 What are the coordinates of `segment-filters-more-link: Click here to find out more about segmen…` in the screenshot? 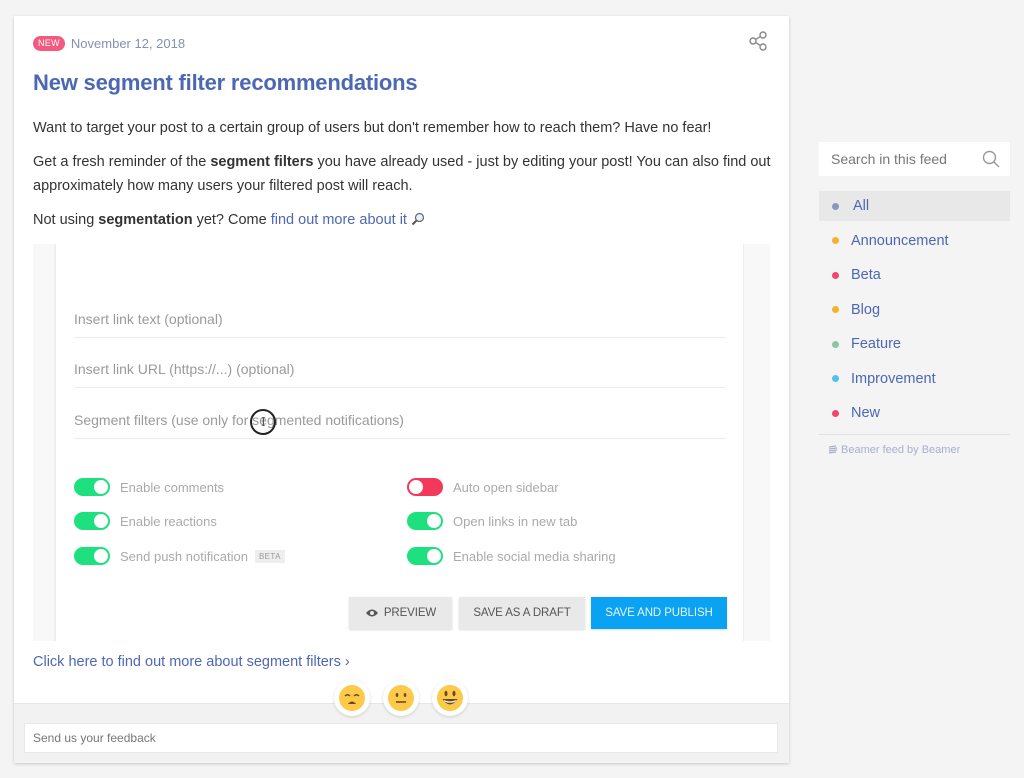 It's located at (191, 662).